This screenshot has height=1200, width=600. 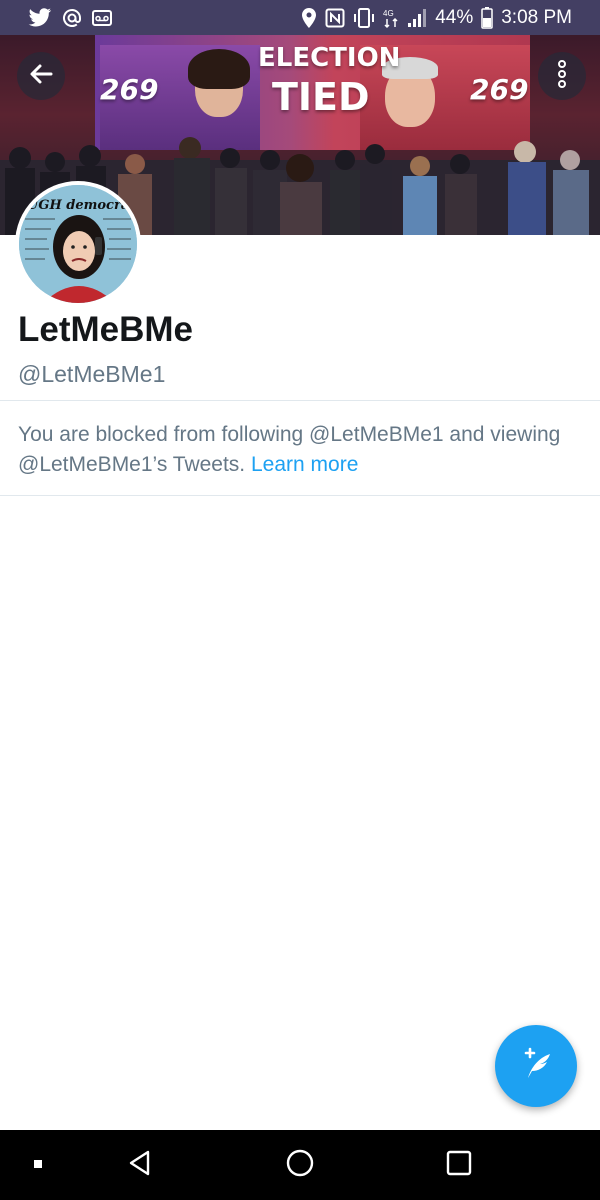 I want to click on at-sign-icon, so click(x=72, y=18).